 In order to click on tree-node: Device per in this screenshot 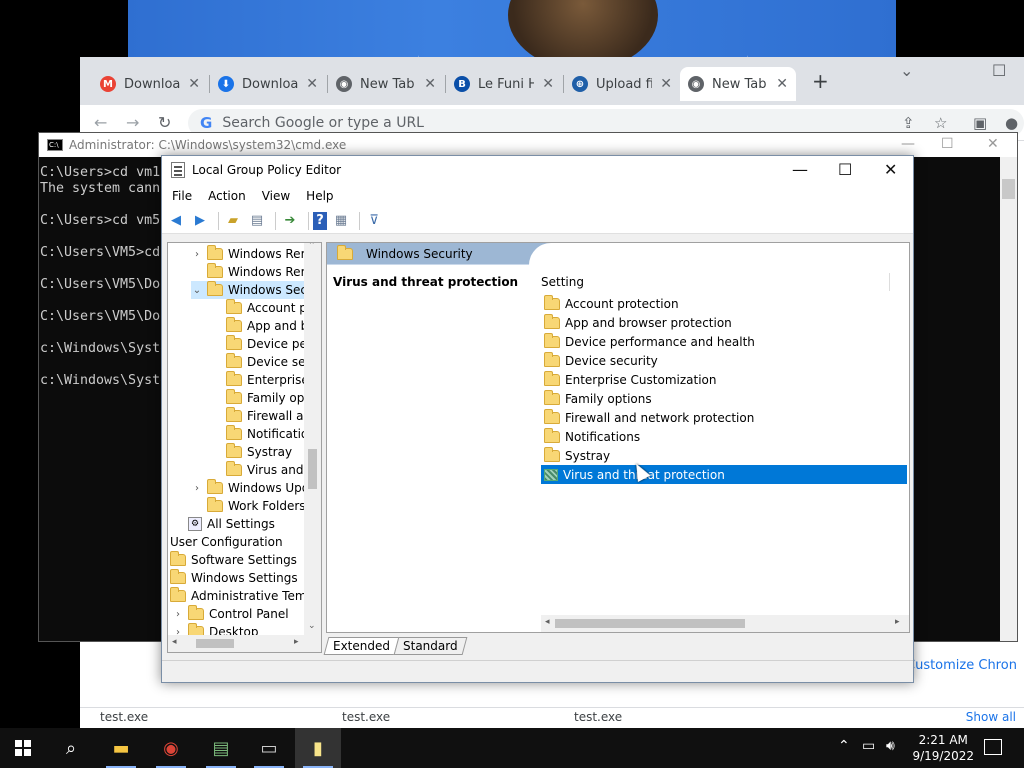, I will do `click(261, 344)`.